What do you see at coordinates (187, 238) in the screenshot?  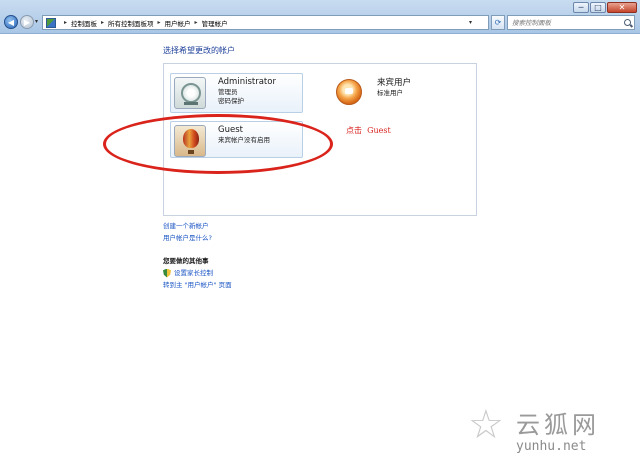 I see `what-is-user-account-link: 用户帐户是什么?` at bounding box center [187, 238].